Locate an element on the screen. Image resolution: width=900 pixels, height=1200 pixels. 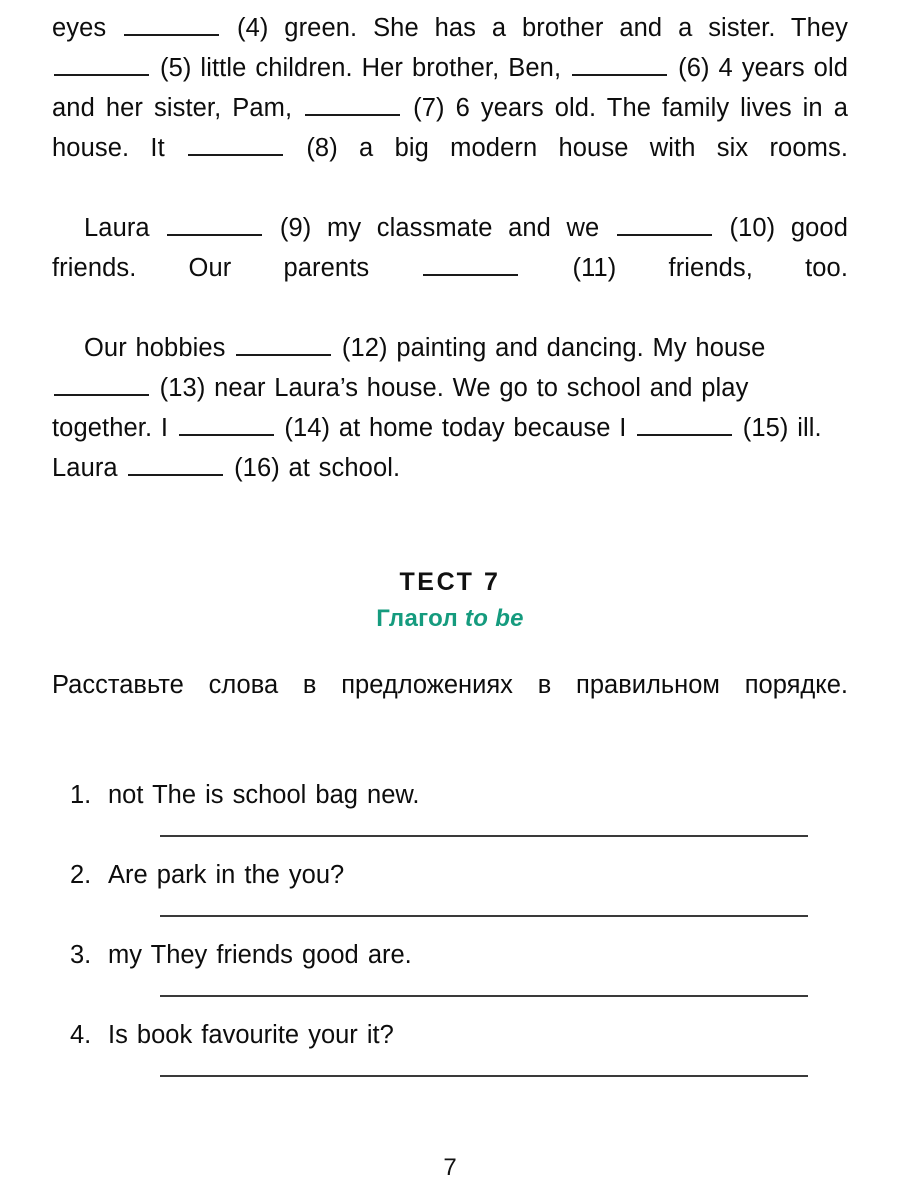
cloze-text: (16) at school. is located at coordinates (313, 468).